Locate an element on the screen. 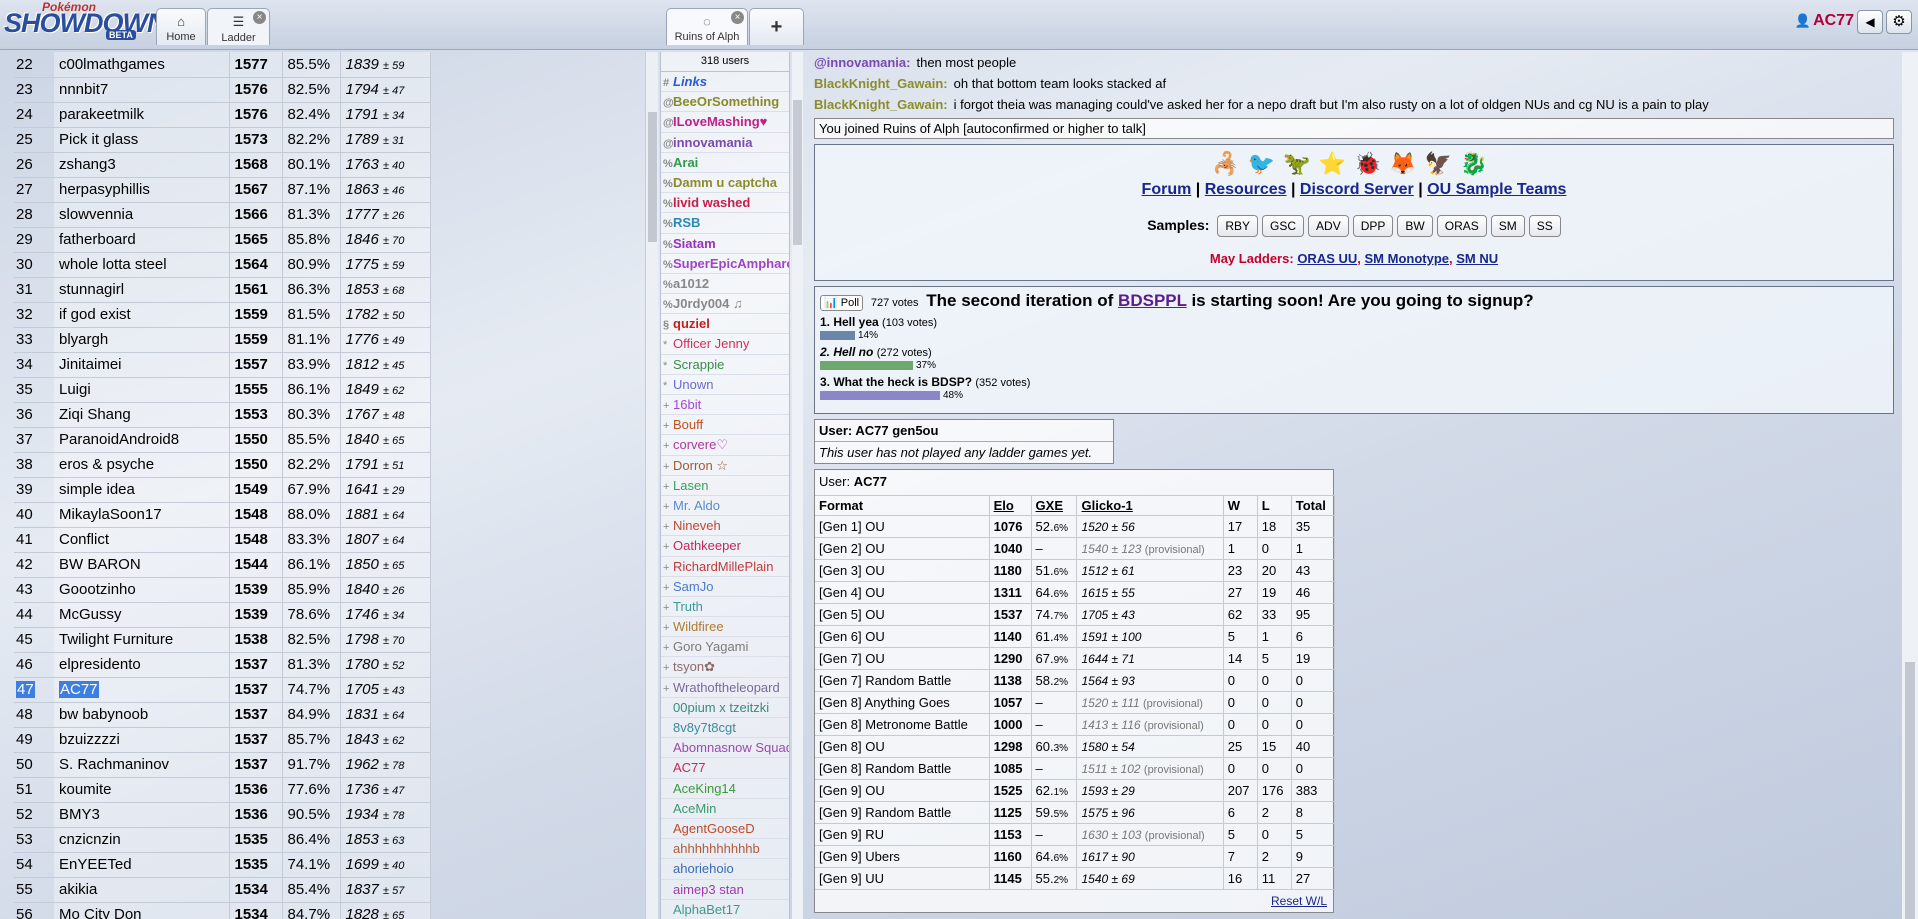  user-list-item: + Lasen is located at coordinates (725, 486).